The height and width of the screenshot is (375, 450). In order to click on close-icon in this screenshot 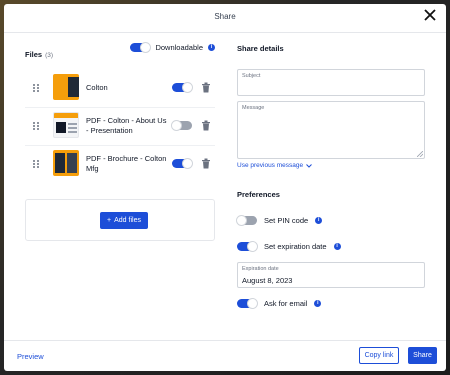, I will do `click(430, 17)`.